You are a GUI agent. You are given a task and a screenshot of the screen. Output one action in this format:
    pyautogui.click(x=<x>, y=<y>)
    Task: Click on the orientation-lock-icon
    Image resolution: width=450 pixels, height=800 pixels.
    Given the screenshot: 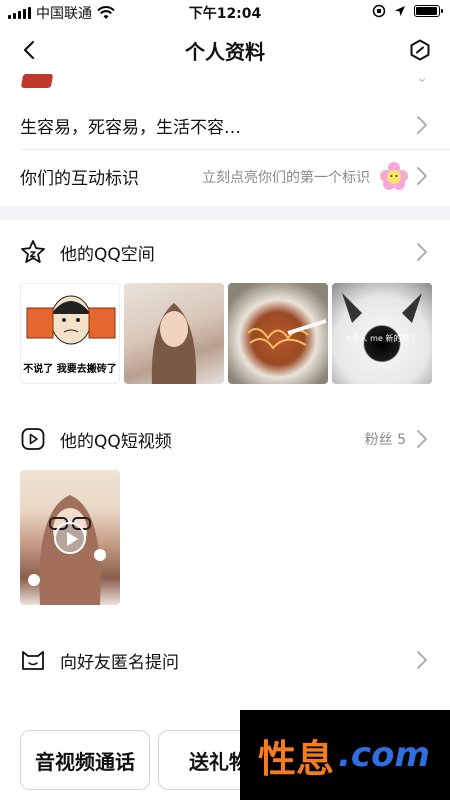 What is the action you would take?
    pyautogui.click(x=379, y=11)
    